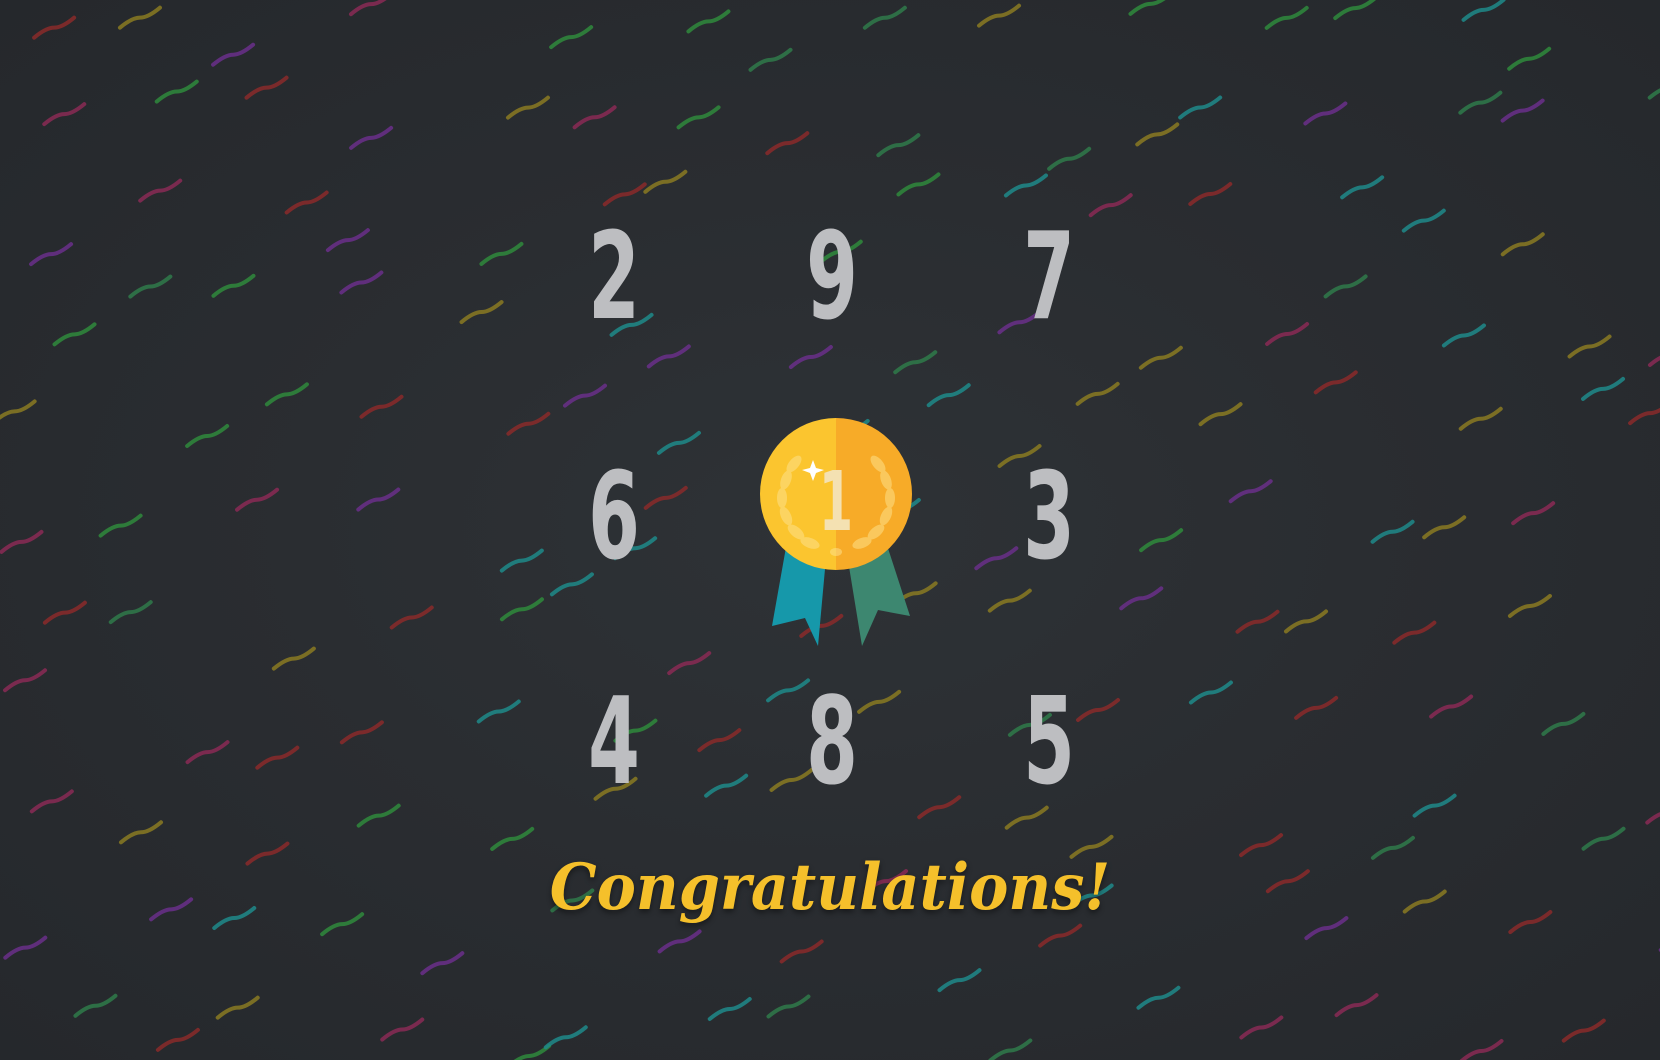  What do you see at coordinates (1049, 278) in the screenshot?
I see `grid-cell-top-right: 7` at bounding box center [1049, 278].